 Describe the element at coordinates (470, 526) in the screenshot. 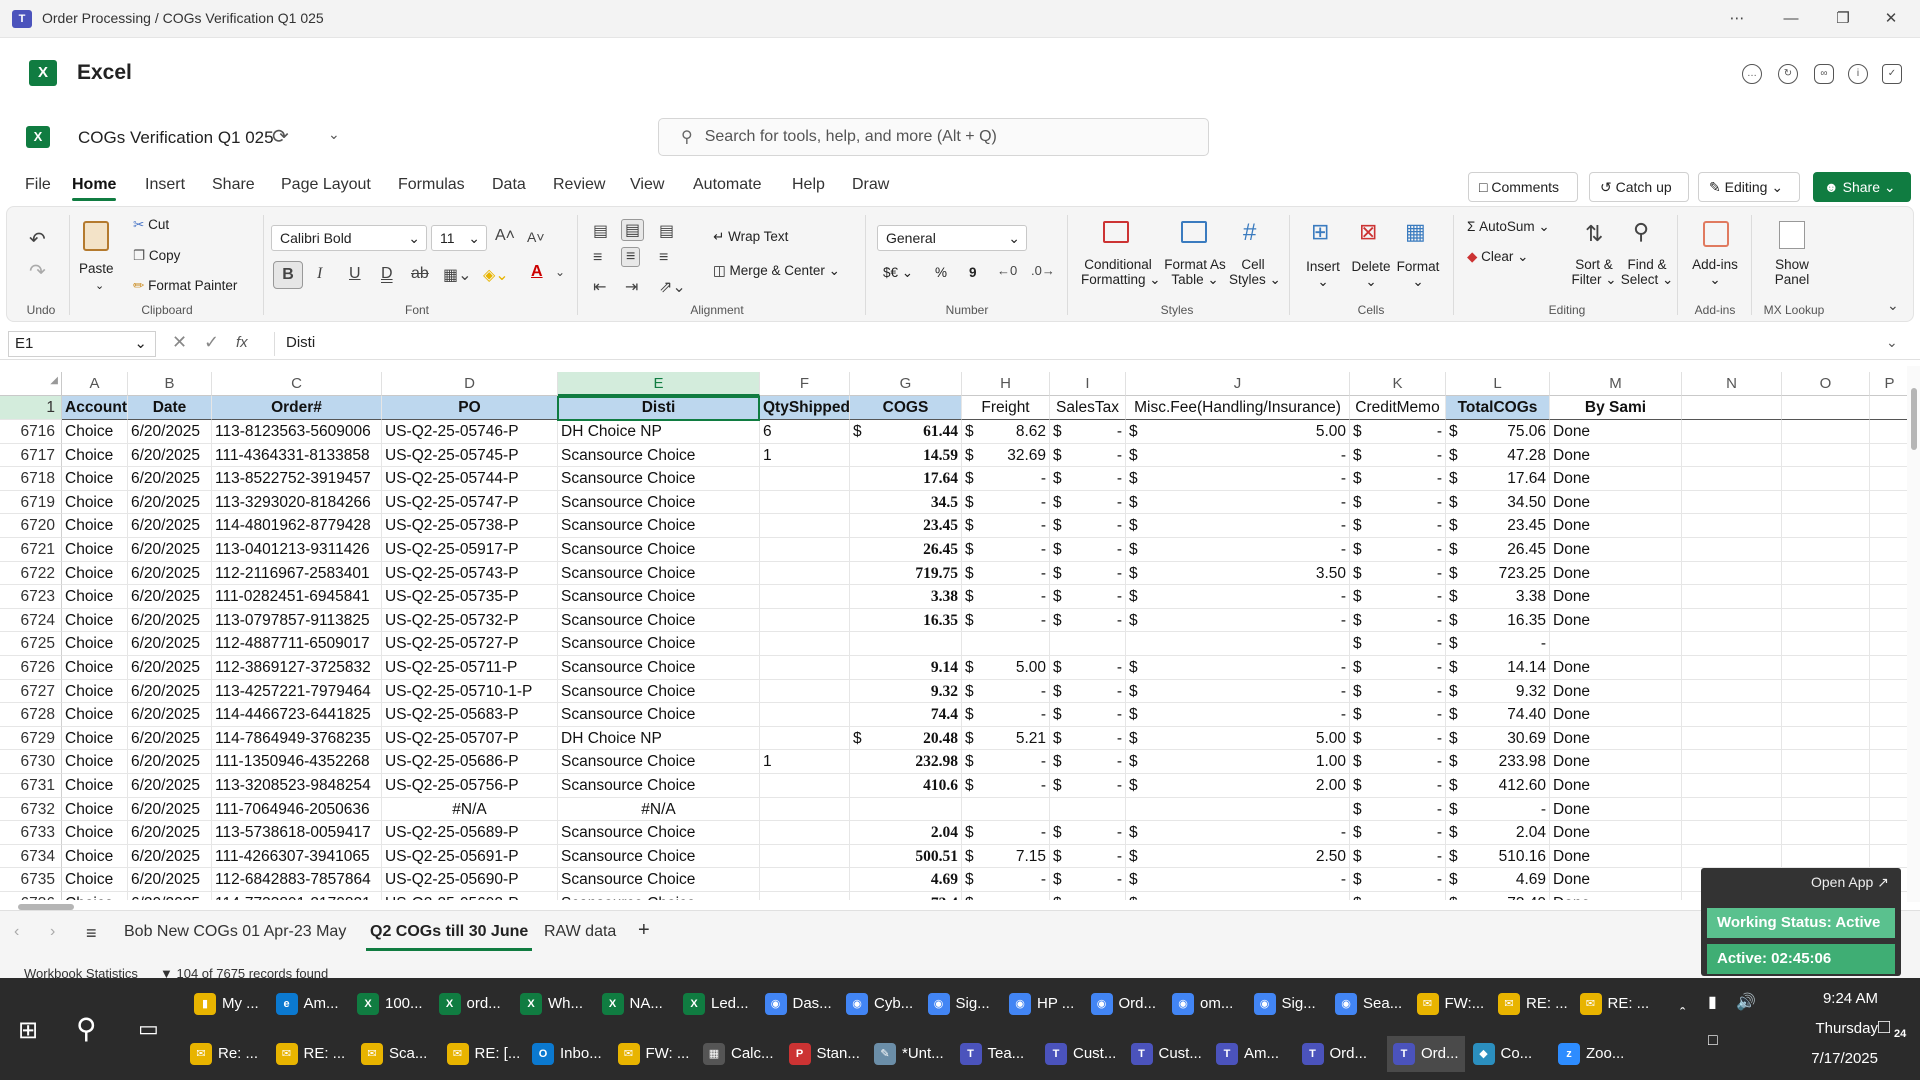

I see `cell-po: US-Q2-25-05738-P` at that location.